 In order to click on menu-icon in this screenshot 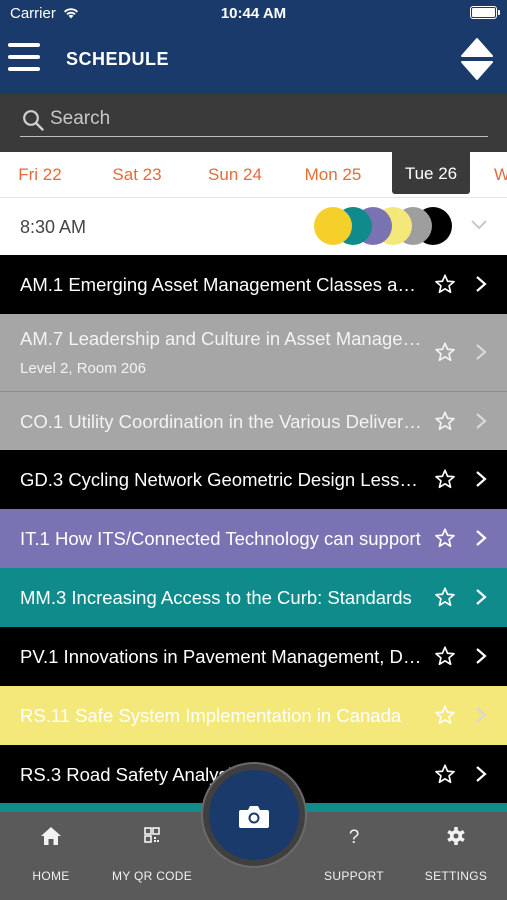, I will do `click(24, 57)`.